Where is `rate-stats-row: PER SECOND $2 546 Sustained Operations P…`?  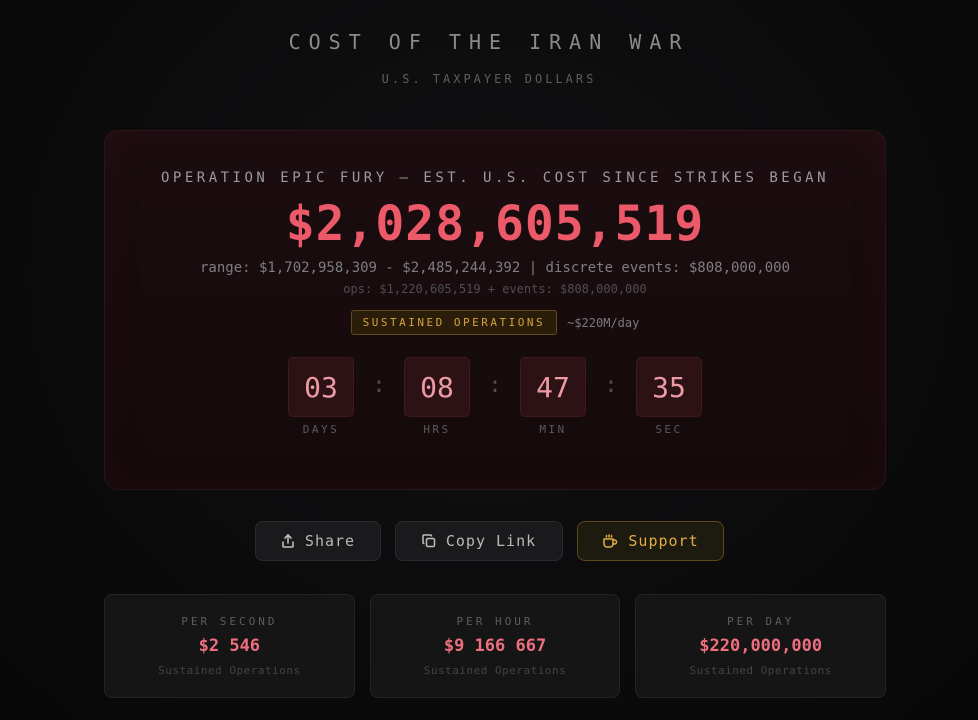 rate-stats-row: PER SECOND $2 546 Sustained Operations P… is located at coordinates (495, 646).